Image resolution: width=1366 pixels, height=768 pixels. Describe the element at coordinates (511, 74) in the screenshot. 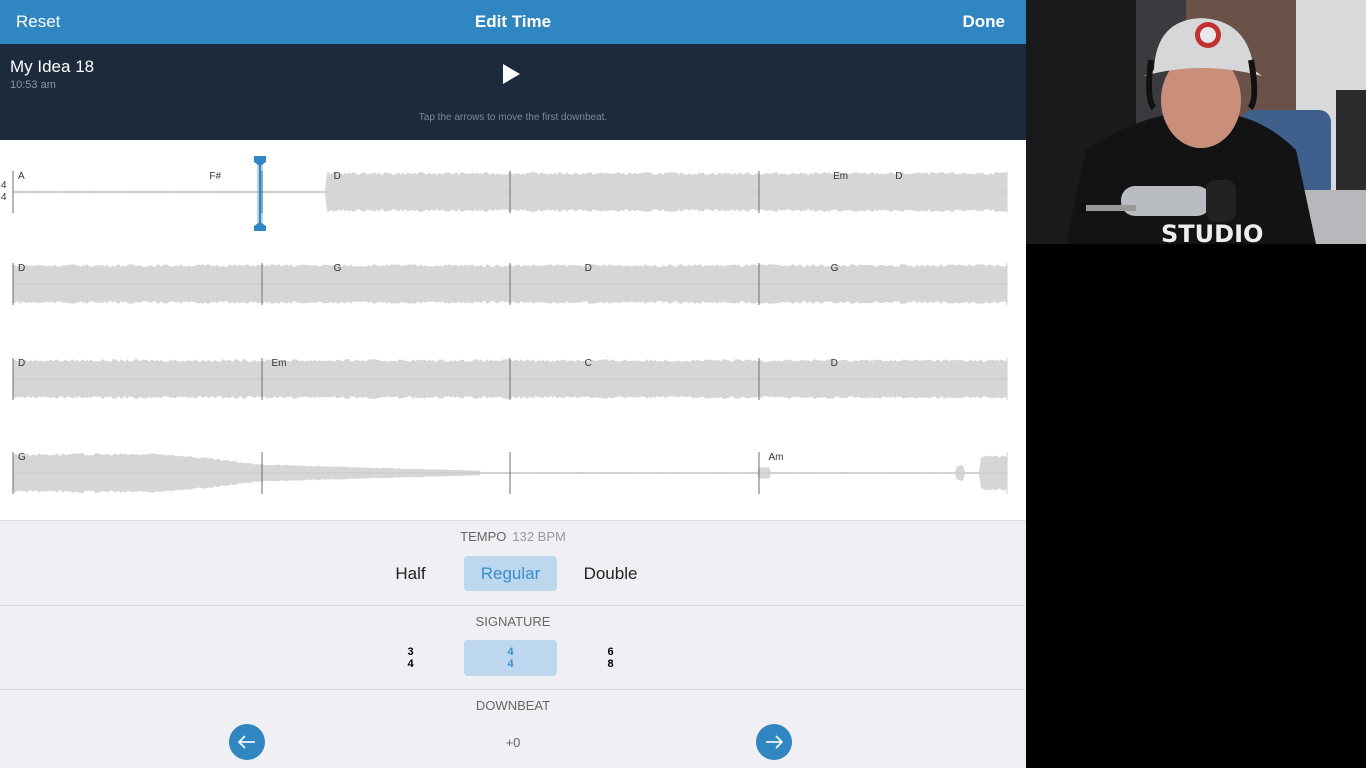

I see `play-icon` at that location.